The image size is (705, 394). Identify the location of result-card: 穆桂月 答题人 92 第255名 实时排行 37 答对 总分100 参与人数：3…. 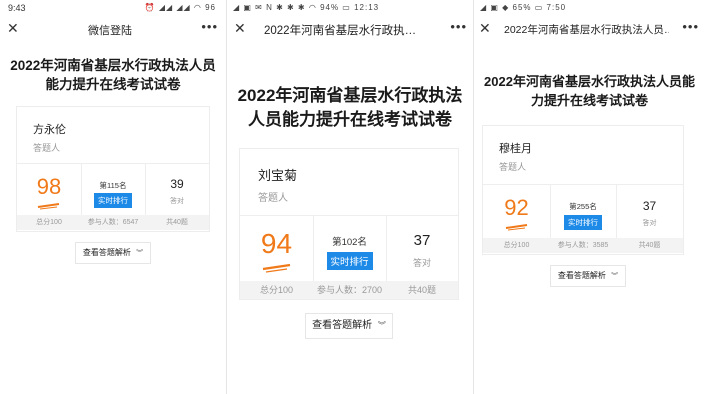
(583, 190).